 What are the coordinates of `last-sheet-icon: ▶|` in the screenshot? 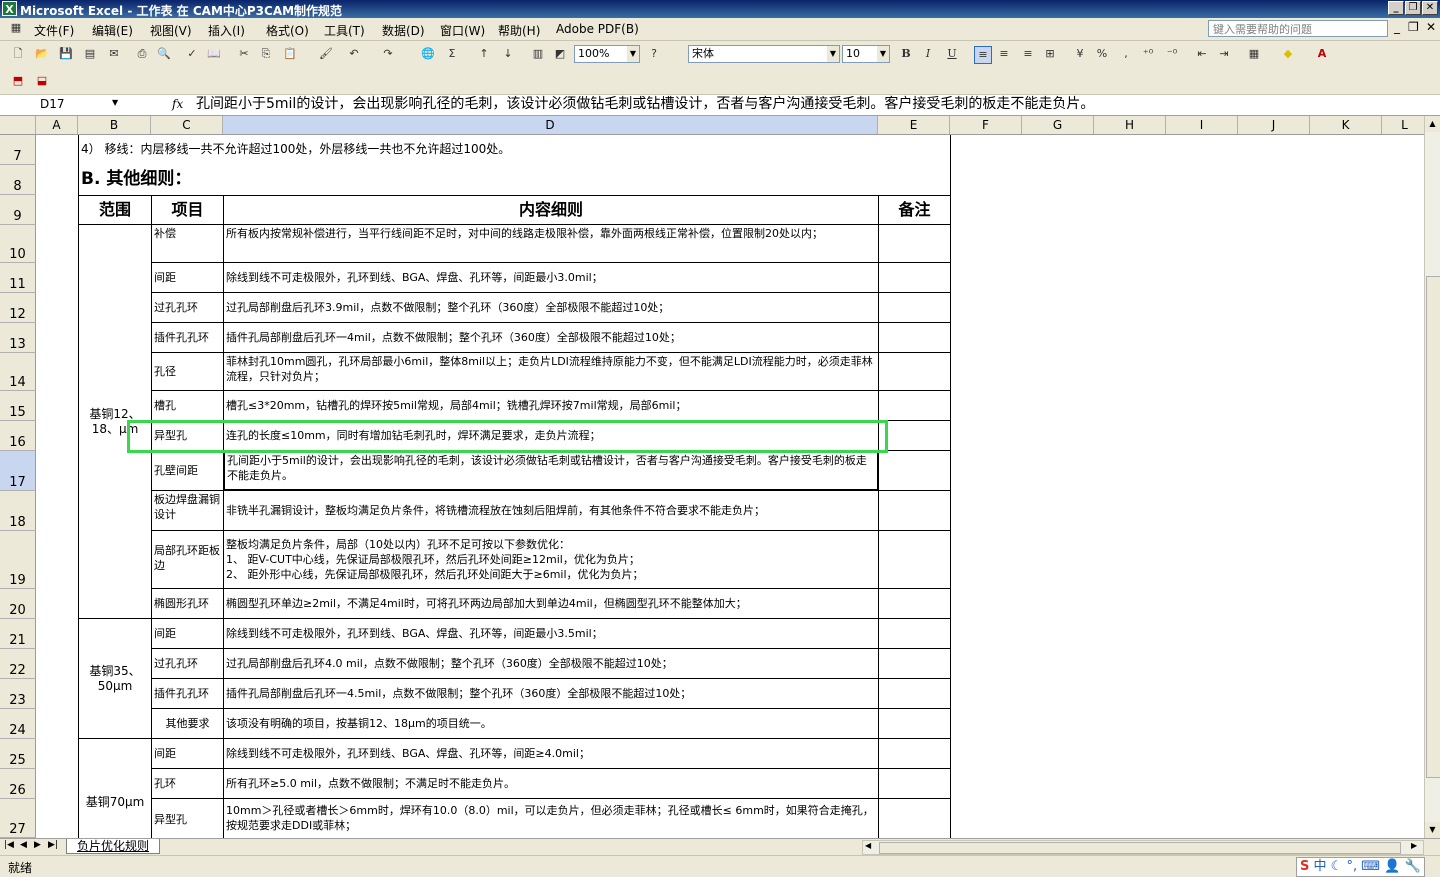 It's located at (53, 845).